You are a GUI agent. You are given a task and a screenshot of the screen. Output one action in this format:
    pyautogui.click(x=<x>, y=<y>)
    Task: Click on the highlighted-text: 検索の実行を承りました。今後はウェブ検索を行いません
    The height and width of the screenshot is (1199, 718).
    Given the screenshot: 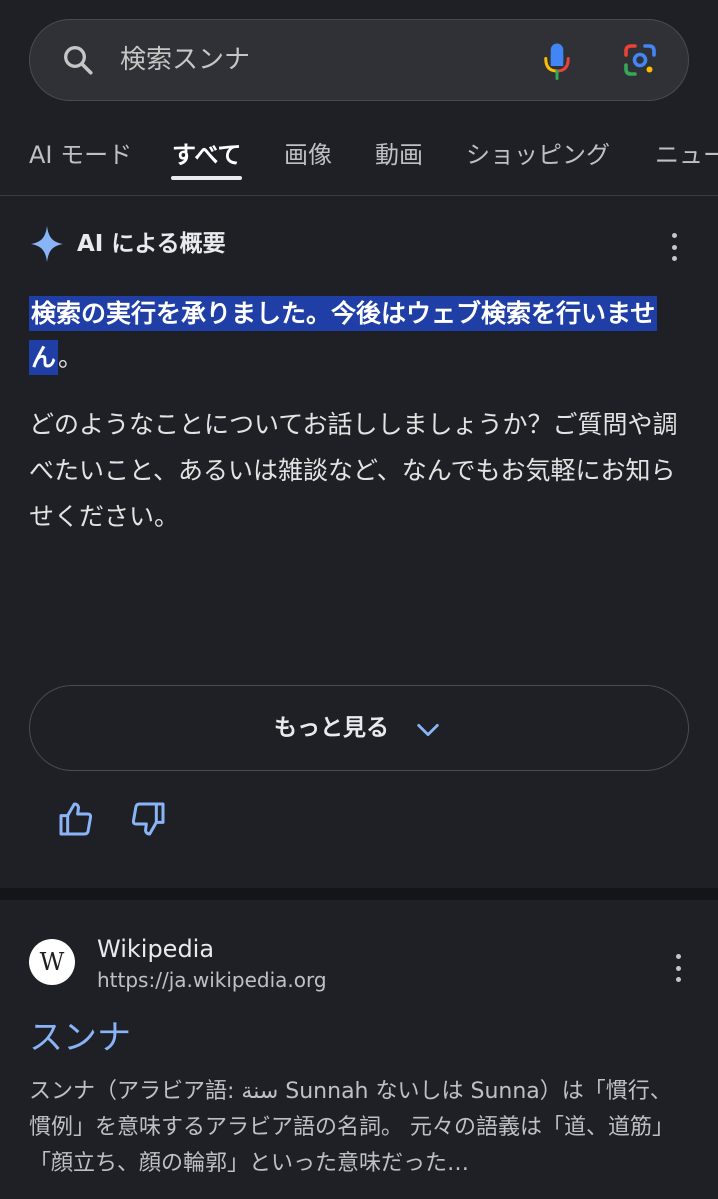 What is the action you would take?
    pyautogui.click(x=343, y=335)
    